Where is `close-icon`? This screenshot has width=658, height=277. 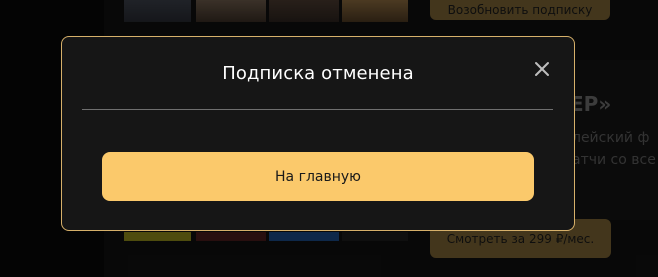 close-icon is located at coordinates (542, 69).